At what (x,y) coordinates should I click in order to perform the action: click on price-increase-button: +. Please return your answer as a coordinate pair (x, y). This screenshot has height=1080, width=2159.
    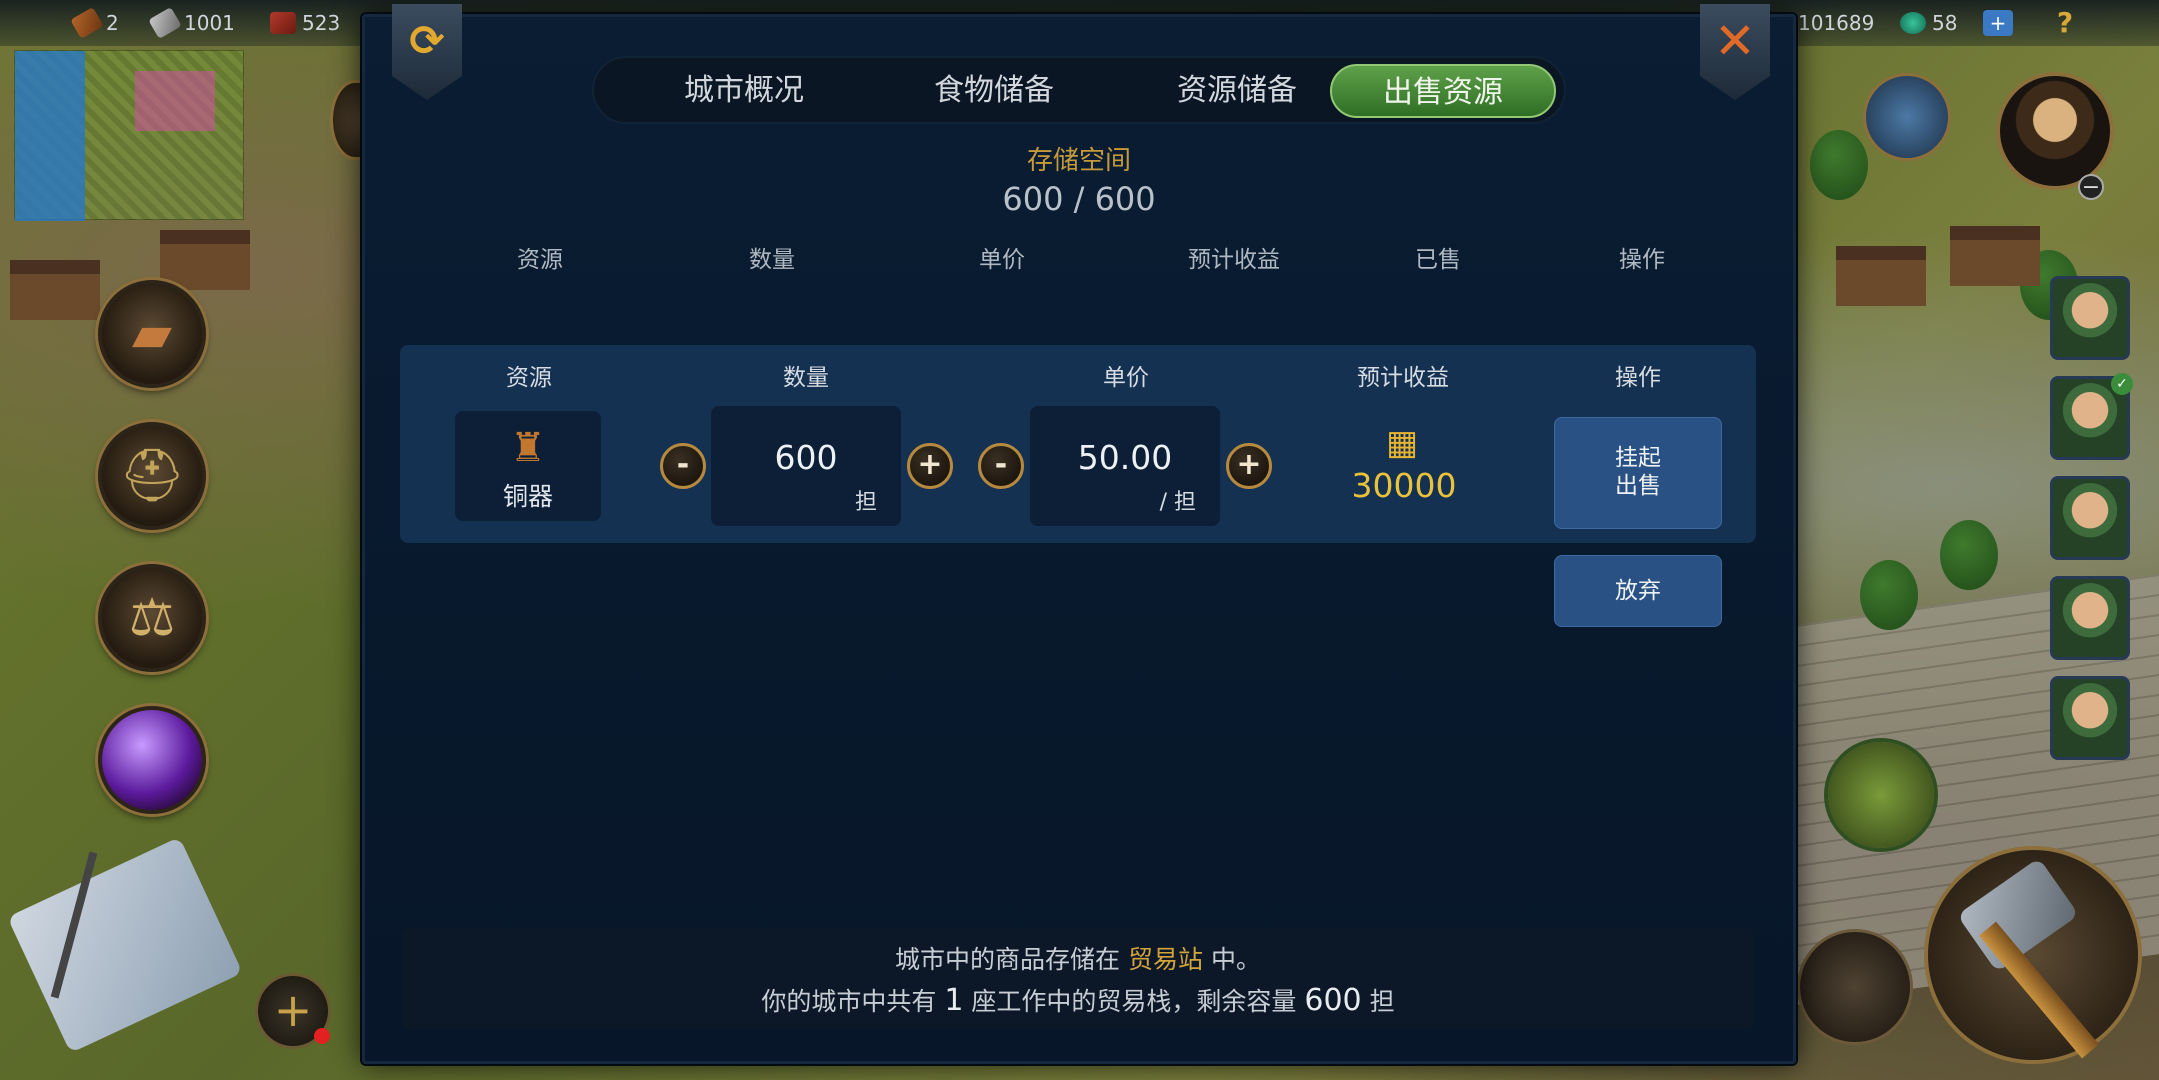
    Looking at the image, I should click on (1249, 466).